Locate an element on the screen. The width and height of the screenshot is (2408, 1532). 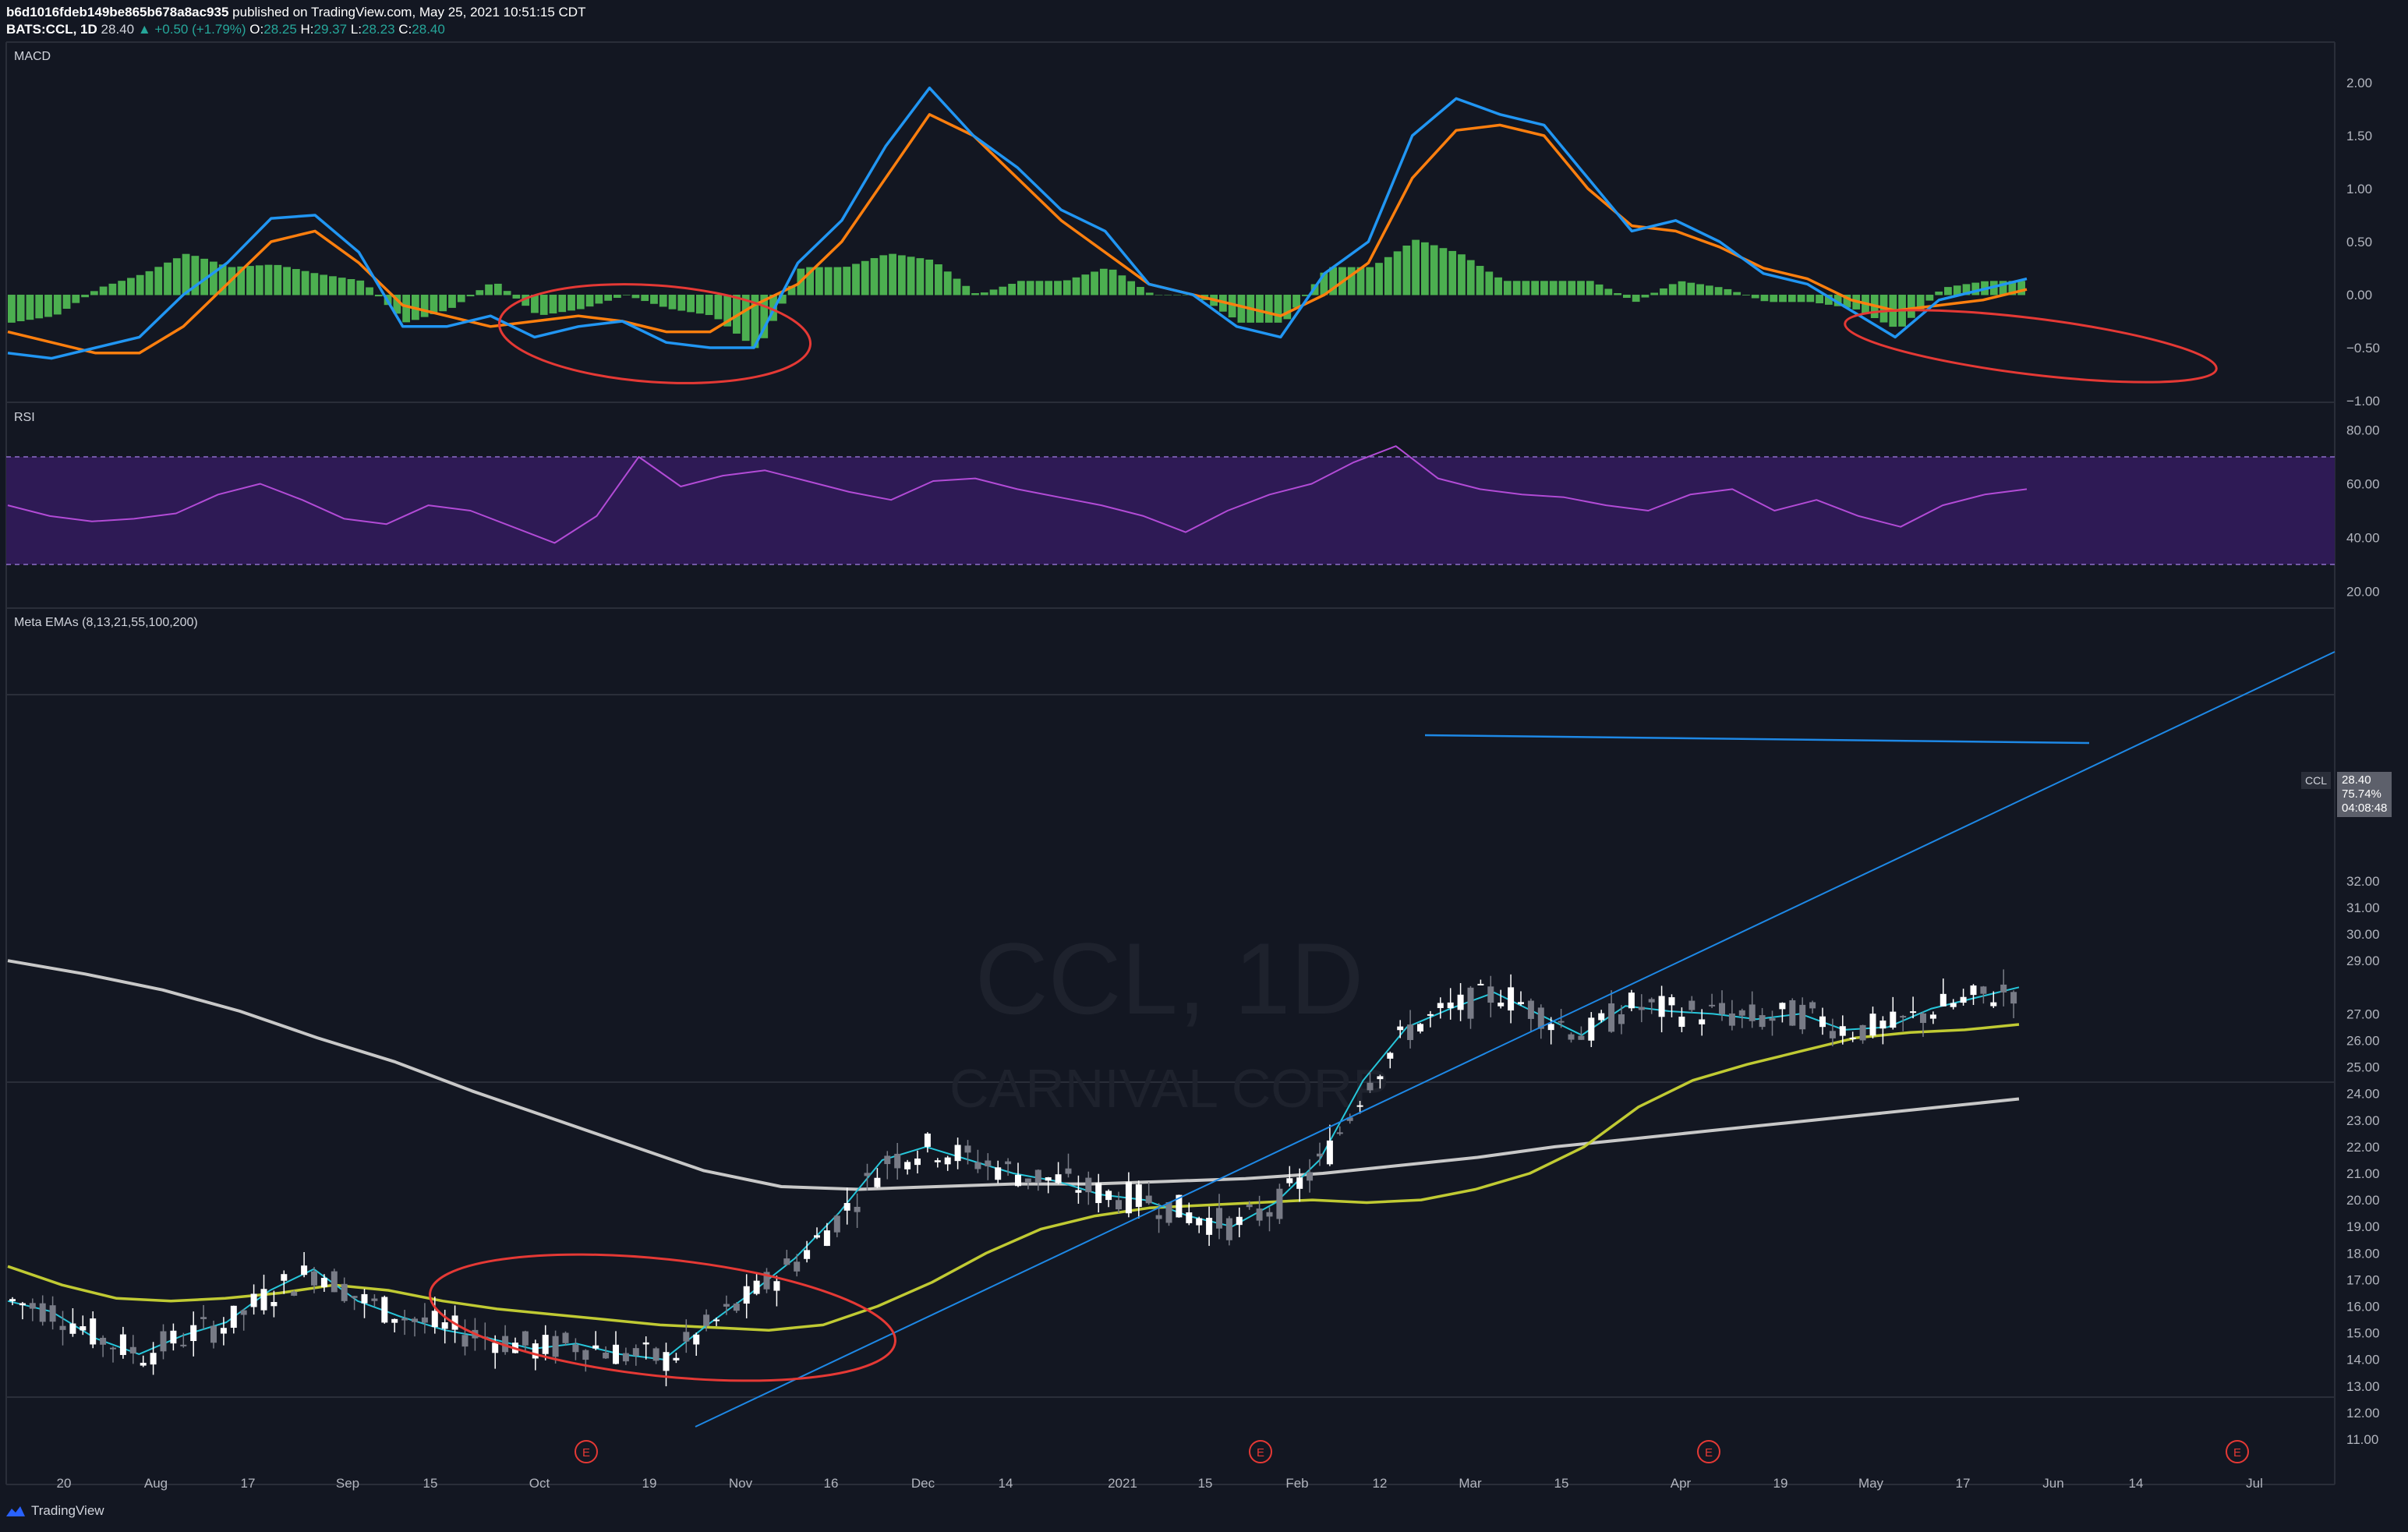
rsi-tick: 80.00 is located at coordinates (2363, 430).